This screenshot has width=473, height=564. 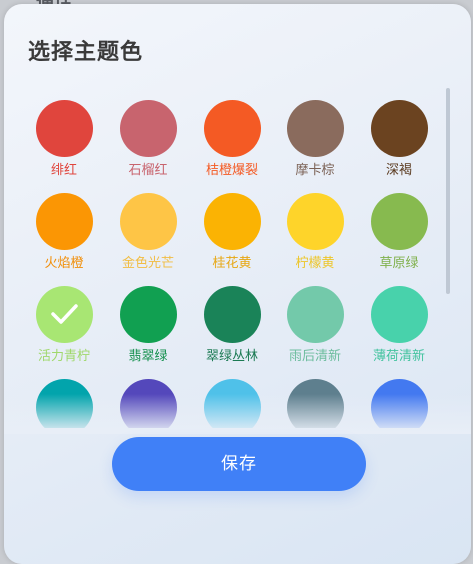 What do you see at coordinates (315, 263) in the screenshot?
I see `color-label: 柠檬黄` at bounding box center [315, 263].